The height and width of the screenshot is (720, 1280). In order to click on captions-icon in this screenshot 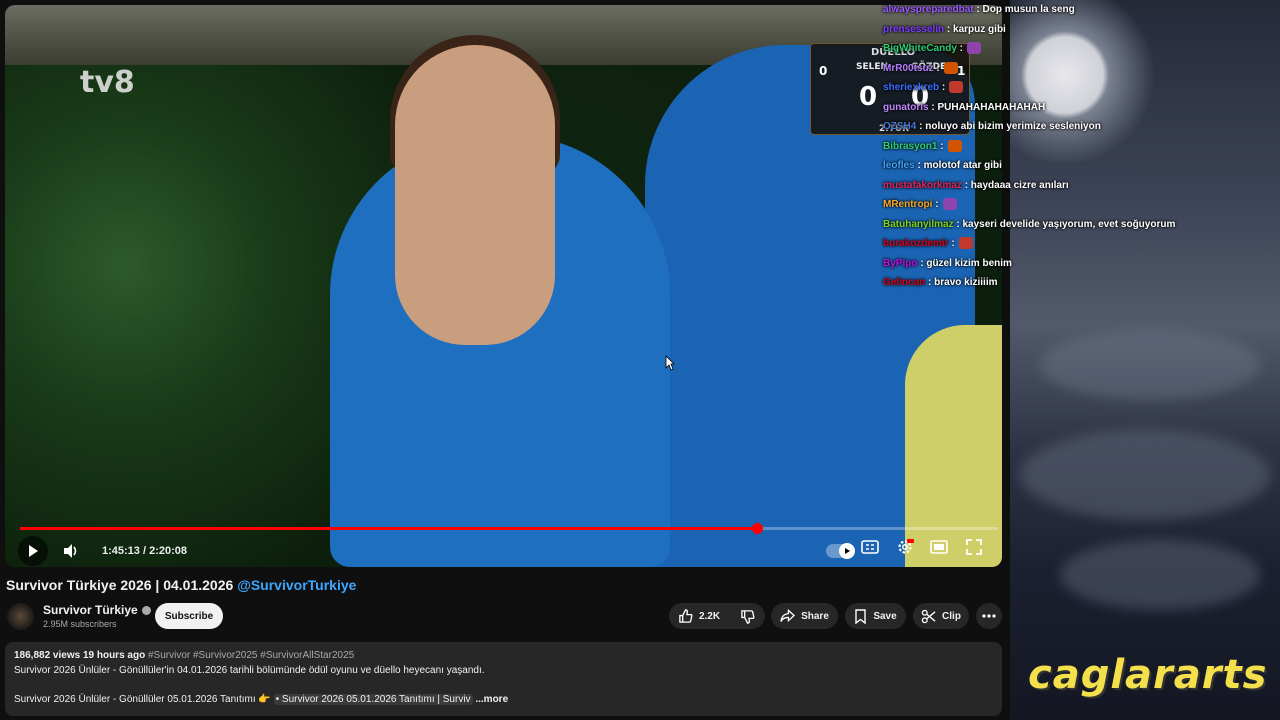, I will do `click(870, 547)`.